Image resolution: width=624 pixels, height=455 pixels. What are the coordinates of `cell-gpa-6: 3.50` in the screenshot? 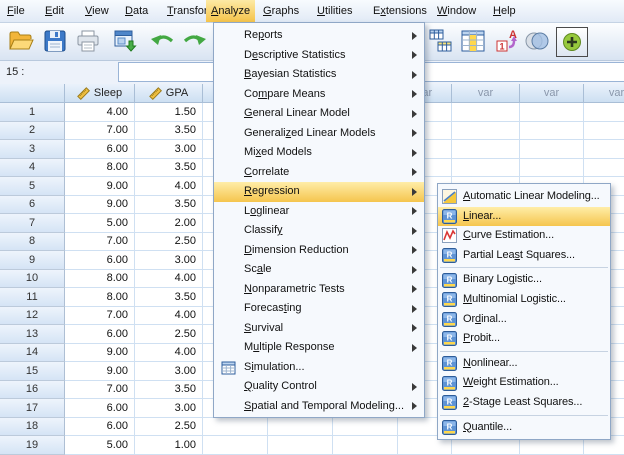 It's located at (169, 204).